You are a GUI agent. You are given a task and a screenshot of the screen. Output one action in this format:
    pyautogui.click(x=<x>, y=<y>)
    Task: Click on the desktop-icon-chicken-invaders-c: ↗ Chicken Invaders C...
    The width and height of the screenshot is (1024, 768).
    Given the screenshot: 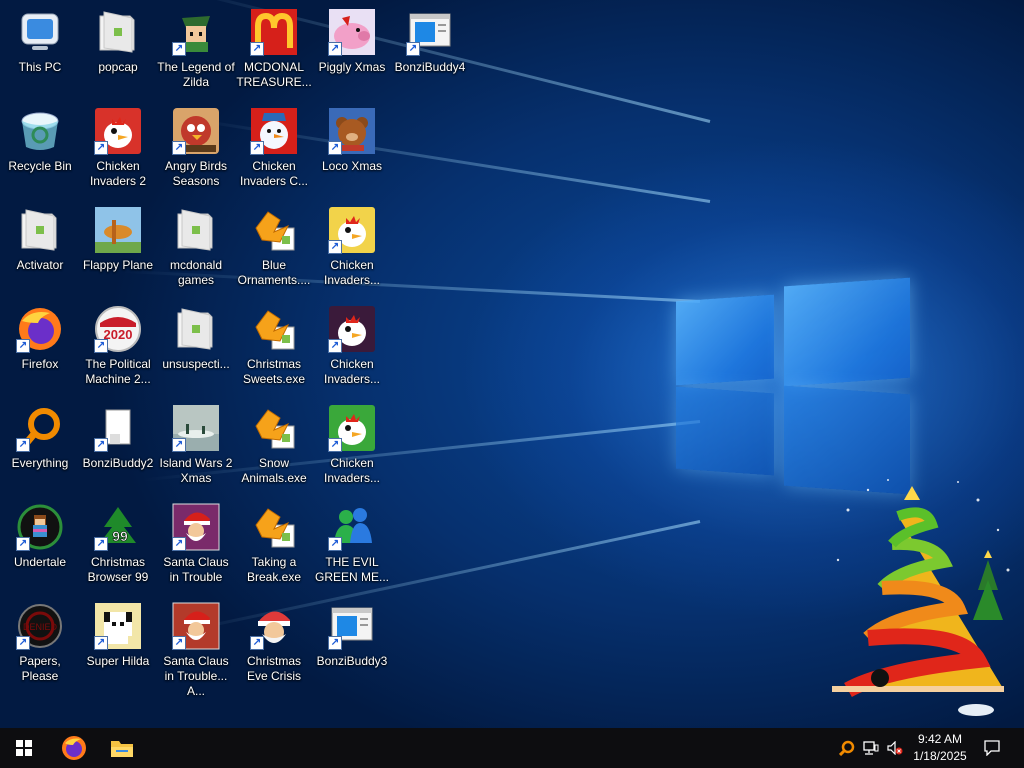 What is the action you would take?
    pyautogui.click(x=274, y=151)
    